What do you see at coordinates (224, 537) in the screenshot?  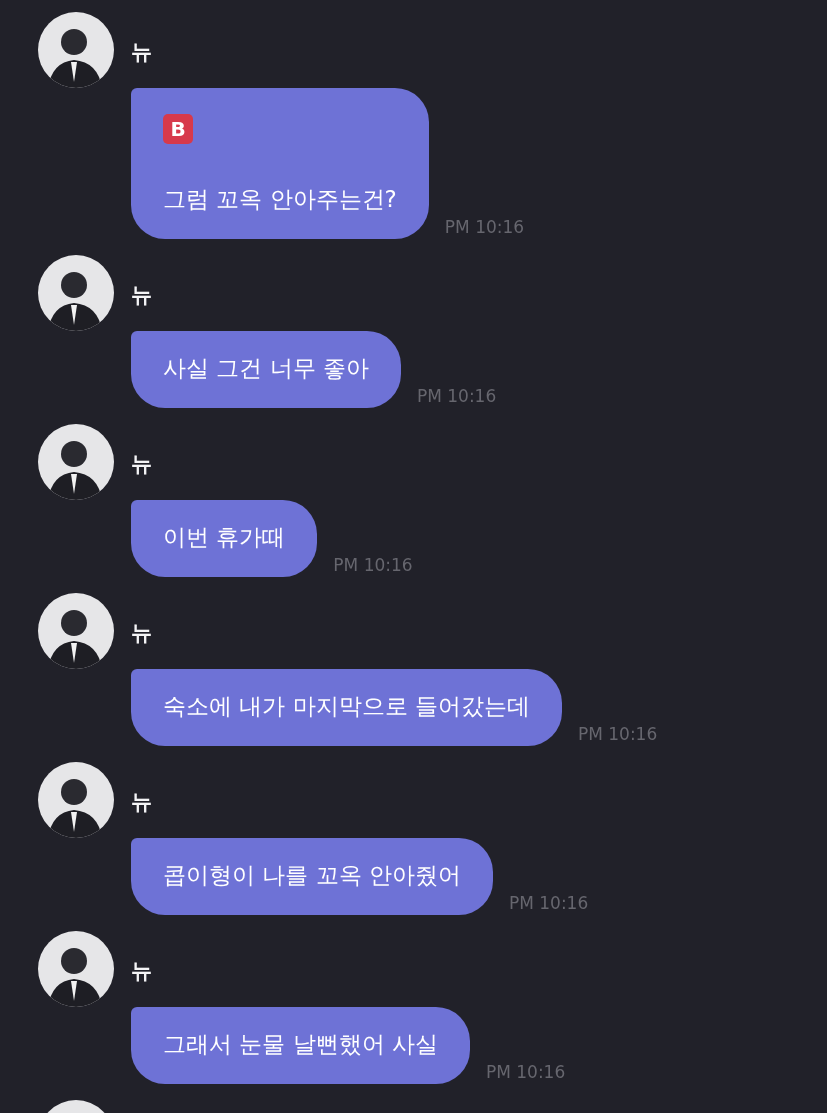 I see `message-text: 이번 휴가때` at bounding box center [224, 537].